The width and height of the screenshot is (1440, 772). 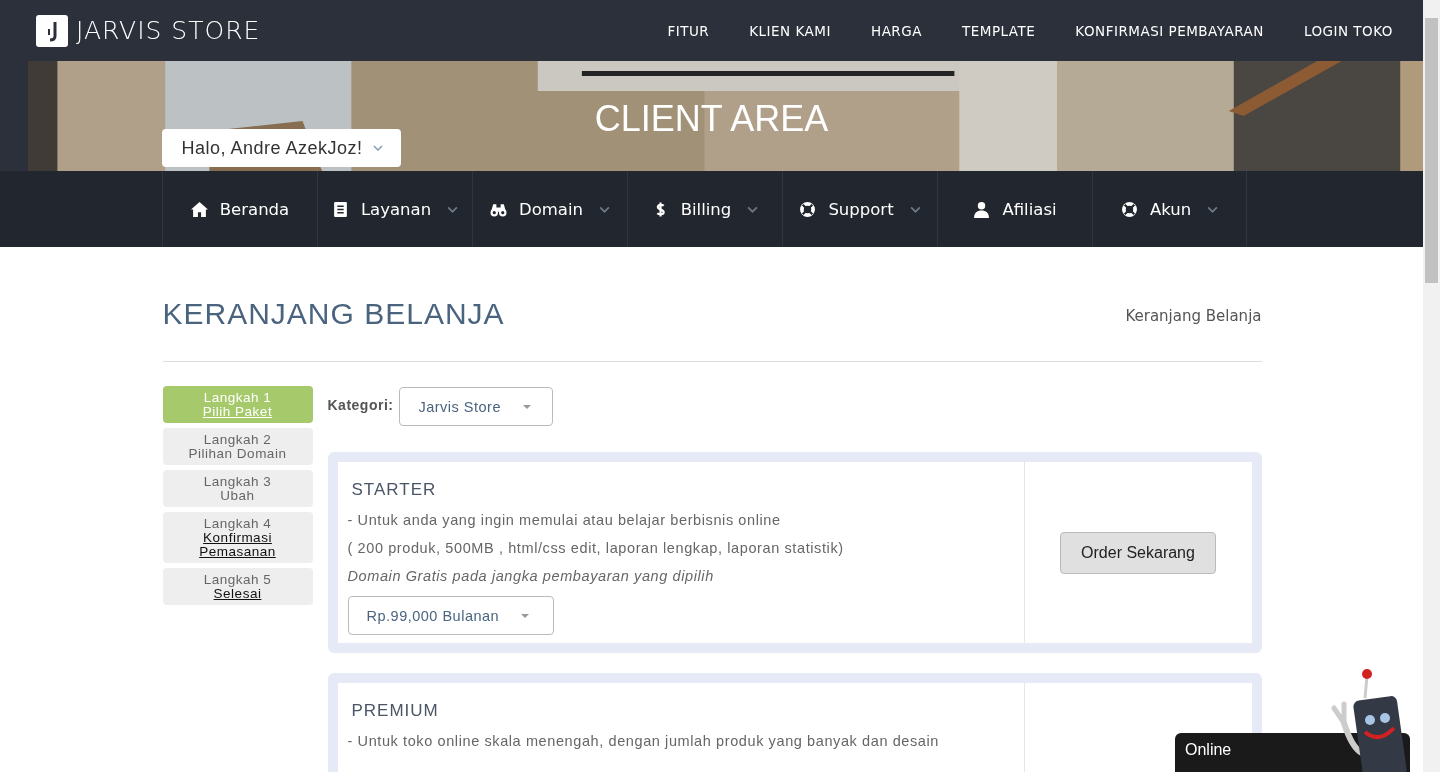 What do you see at coordinates (340, 209) in the screenshot?
I see `document-icon` at bounding box center [340, 209].